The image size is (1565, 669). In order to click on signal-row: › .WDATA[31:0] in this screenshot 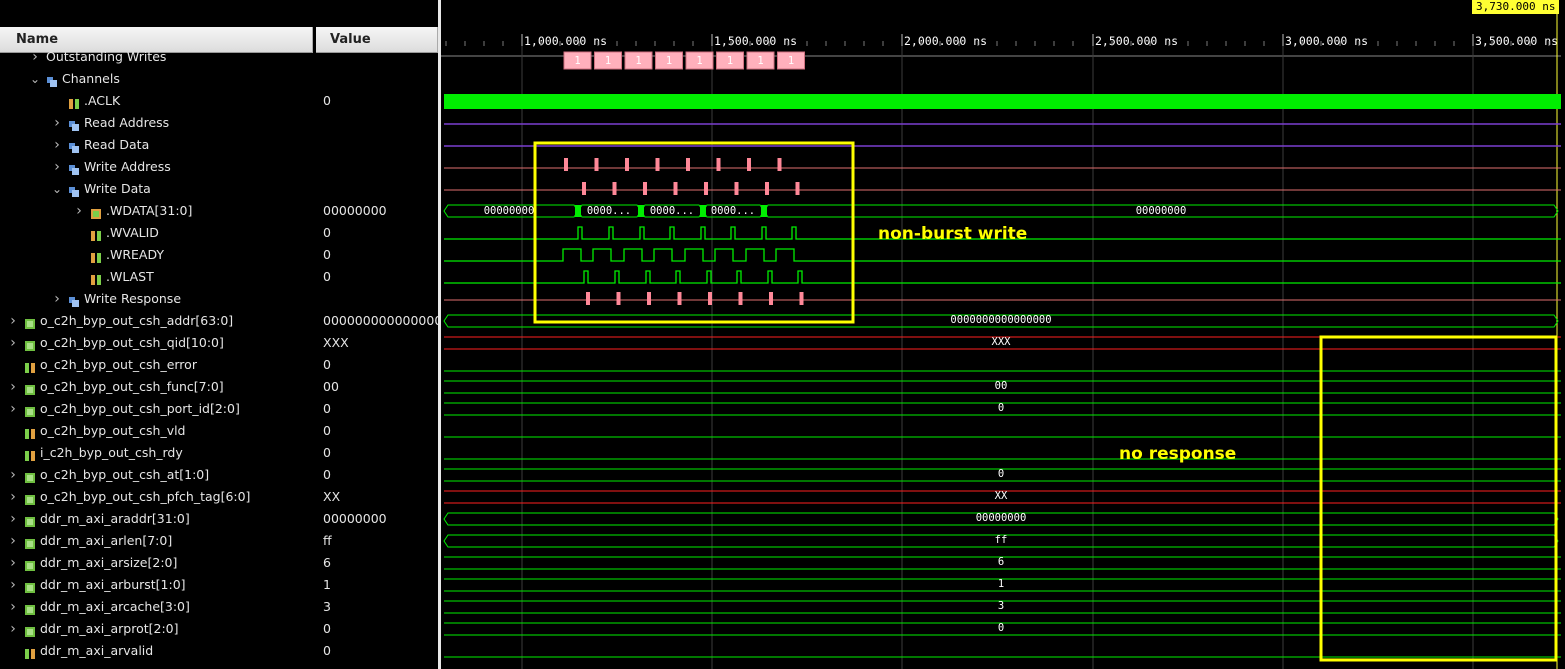, I will do `click(156, 211)`.